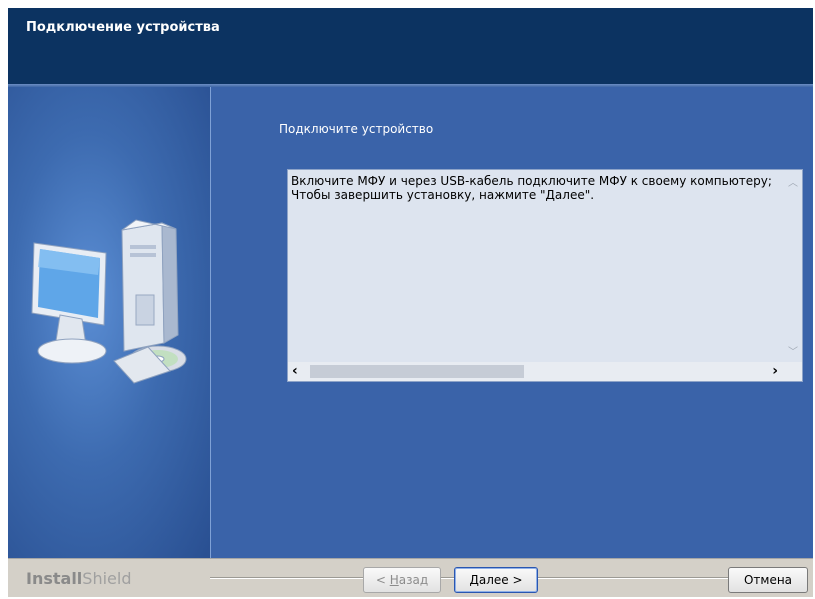 The width and height of the screenshot is (815, 599). Describe the element at coordinates (356, 129) in the screenshot. I see `step-subtitle: Подключите устройство` at that location.